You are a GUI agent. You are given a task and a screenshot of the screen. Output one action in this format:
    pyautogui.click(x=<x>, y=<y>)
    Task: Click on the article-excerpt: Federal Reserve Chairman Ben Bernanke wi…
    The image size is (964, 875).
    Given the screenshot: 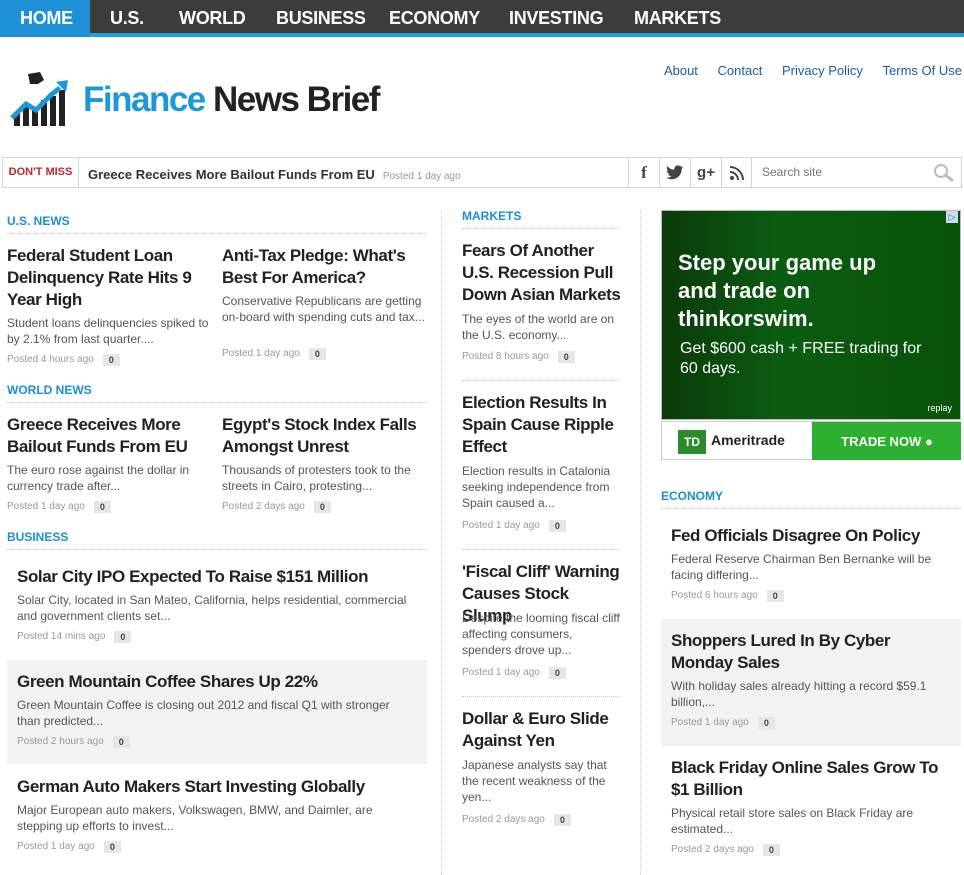 What is the action you would take?
    pyautogui.click(x=801, y=567)
    